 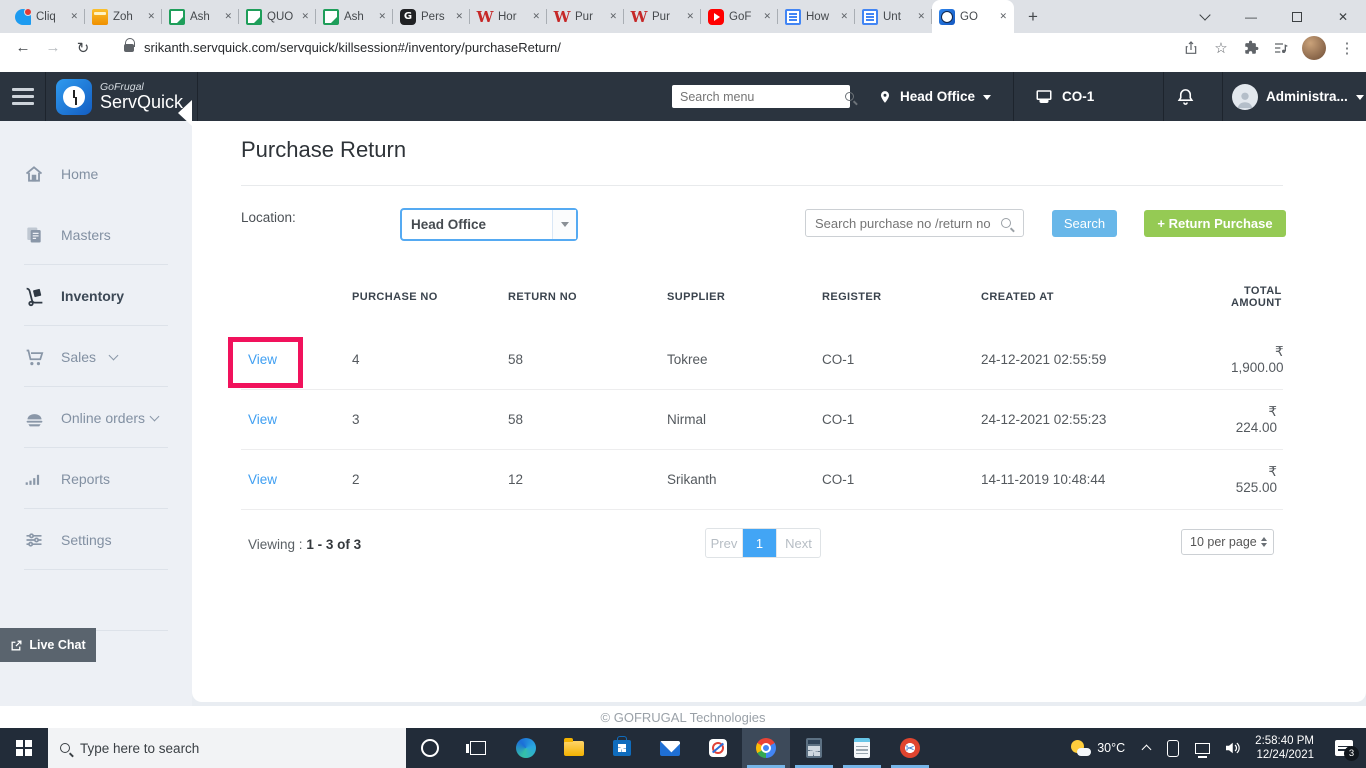 What do you see at coordinates (430, 748) in the screenshot?
I see `cortana-button` at bounding box center [430, 748].